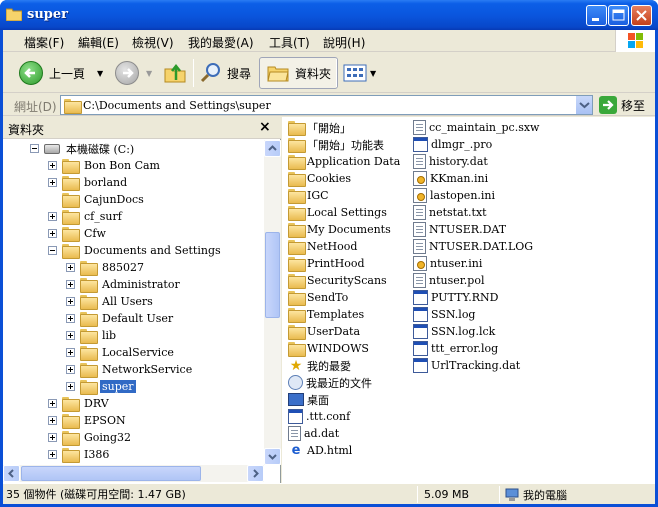 This screenshot has height=507, width=658. Describe the element at coordinates (111, 473) in the screenshot. I see `horizontal-scroll-thumb` at that location.